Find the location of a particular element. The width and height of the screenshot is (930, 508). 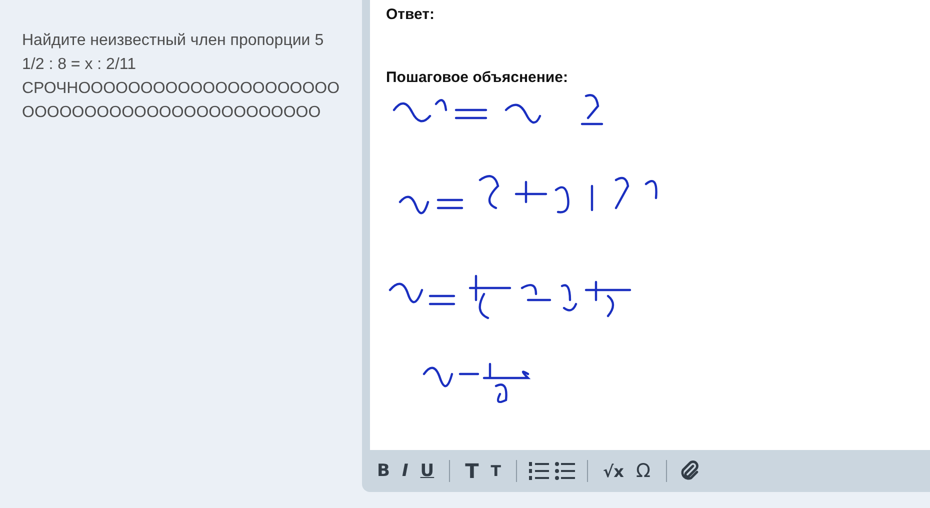

symbol-button: Ω is located at coordinates (643, 471).